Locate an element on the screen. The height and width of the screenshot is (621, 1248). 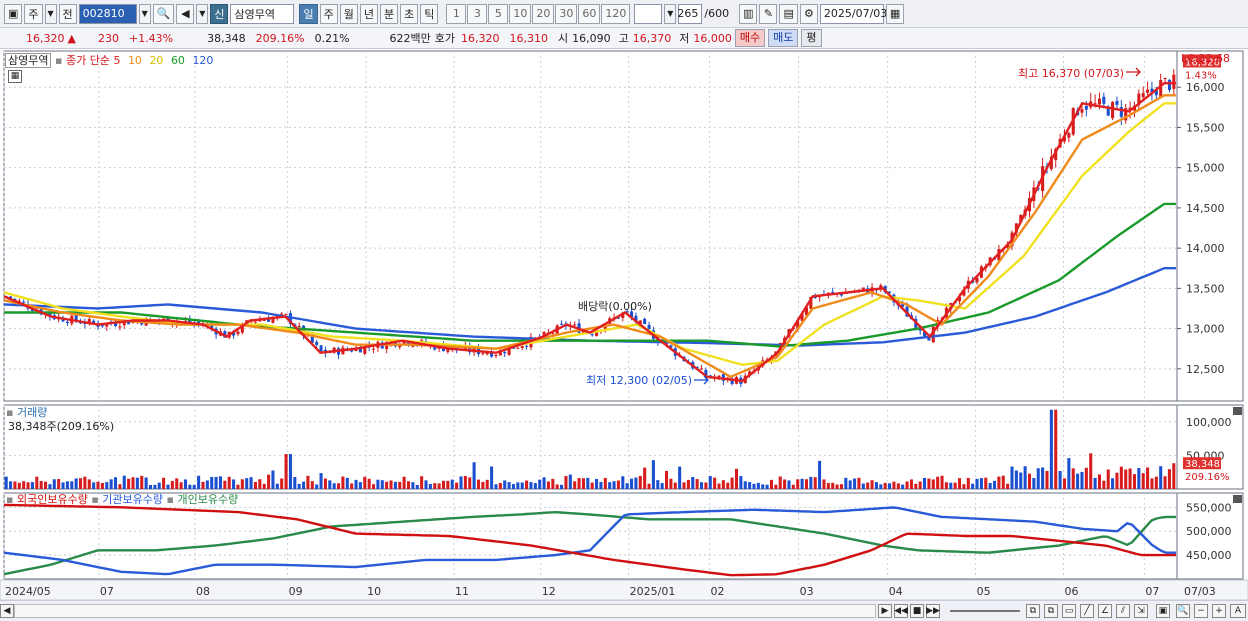
interval-60: 60 is located at coordinates (589, 13).